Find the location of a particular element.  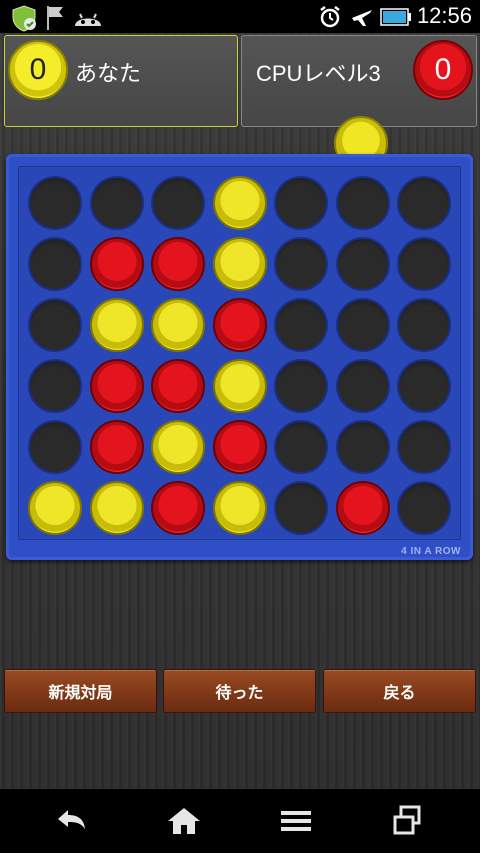

player-panel-you: 0 あなた is located at coordinates (121, 81).